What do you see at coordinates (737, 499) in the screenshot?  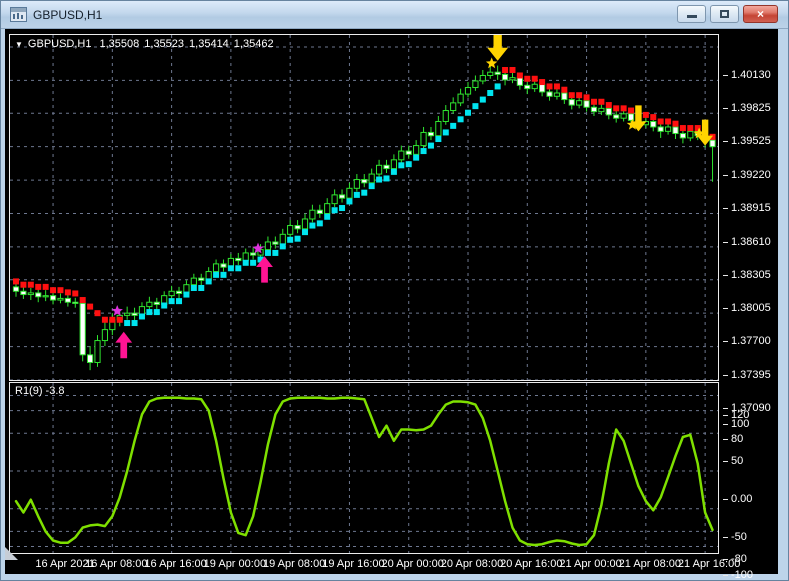 I see `indicator-tick-label: 0.00` at bounding box center [737, 499].